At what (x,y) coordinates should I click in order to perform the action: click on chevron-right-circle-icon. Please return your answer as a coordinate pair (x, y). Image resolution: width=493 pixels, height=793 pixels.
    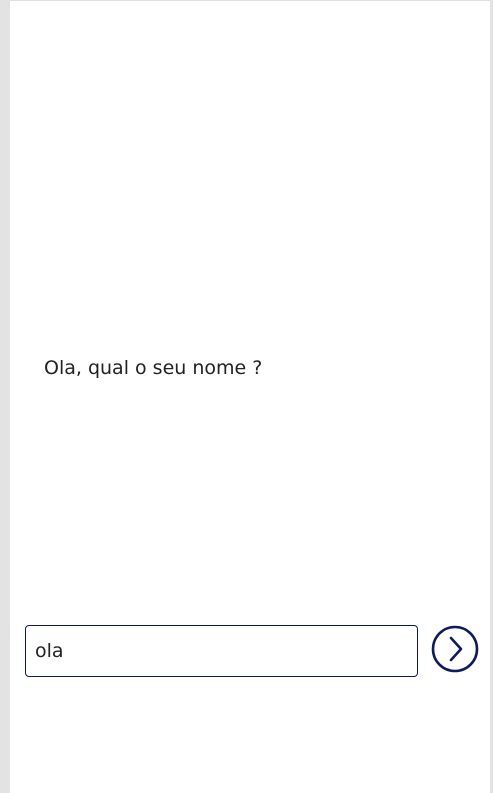
    Looking at the image, I should click on (455, 649).